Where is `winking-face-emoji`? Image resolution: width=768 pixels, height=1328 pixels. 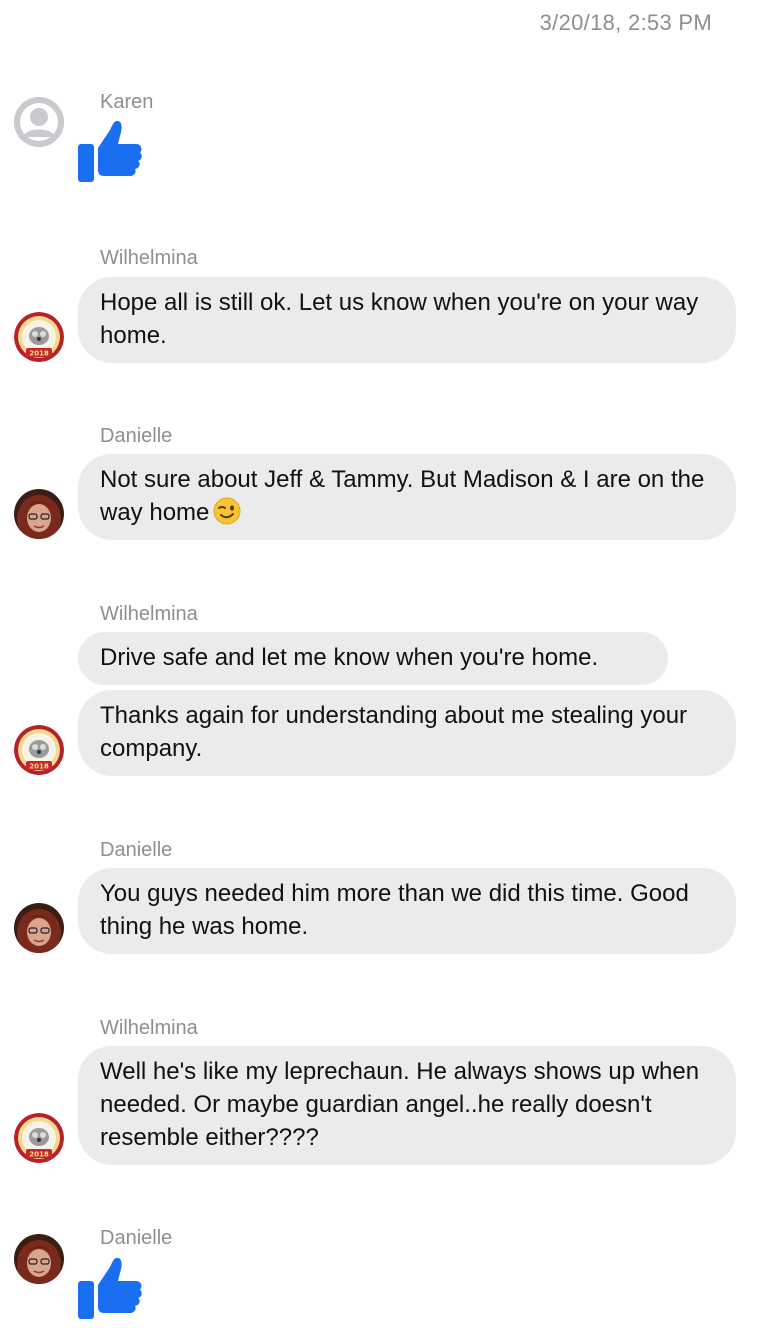 winking-face-emoji is located at coordinates (227, 511).